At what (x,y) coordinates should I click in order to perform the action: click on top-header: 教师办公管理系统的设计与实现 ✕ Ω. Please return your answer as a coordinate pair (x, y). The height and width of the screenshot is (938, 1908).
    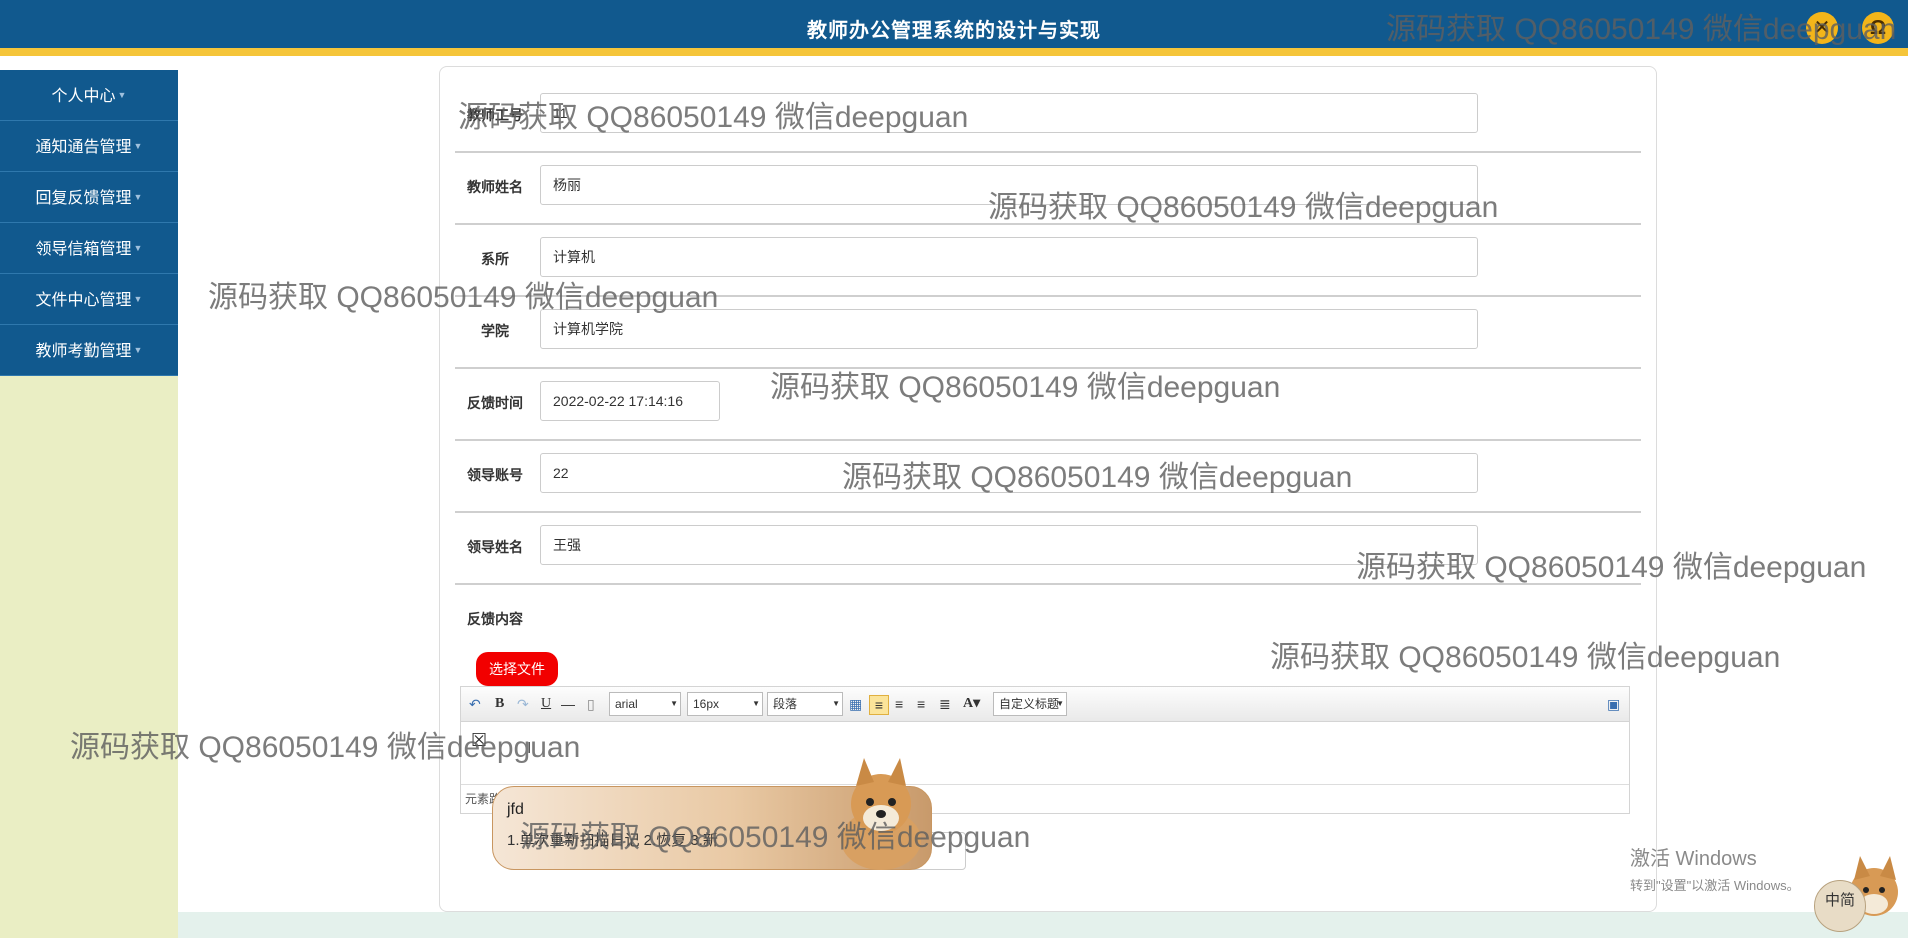
    Looking at the image, I should click on (954, 28).